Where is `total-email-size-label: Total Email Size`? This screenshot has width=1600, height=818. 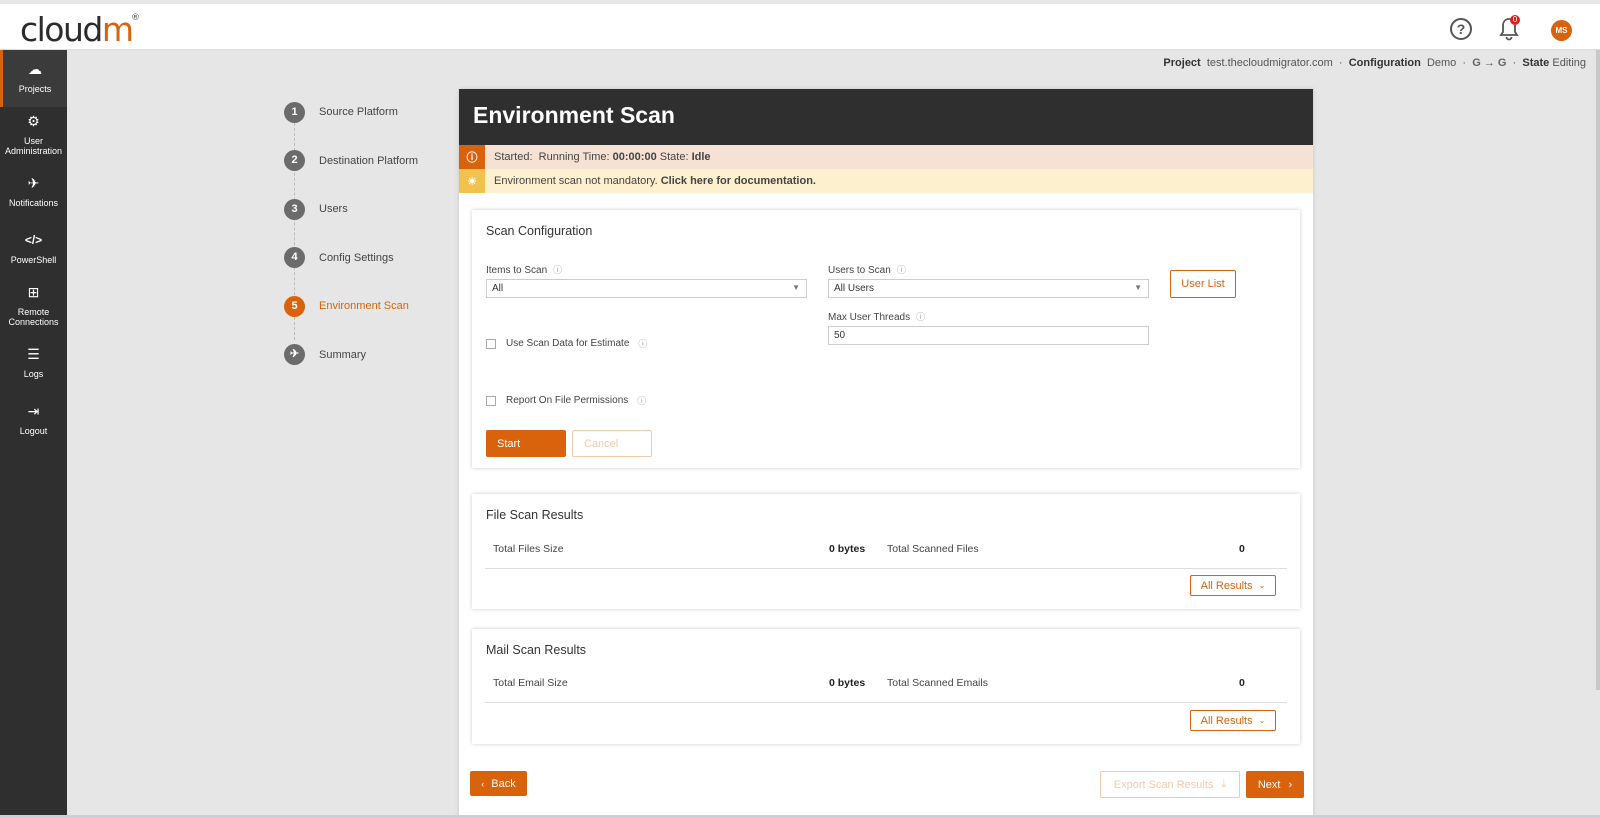 total-email-size-label: Total Email Size is located at coordinates (530, 683).